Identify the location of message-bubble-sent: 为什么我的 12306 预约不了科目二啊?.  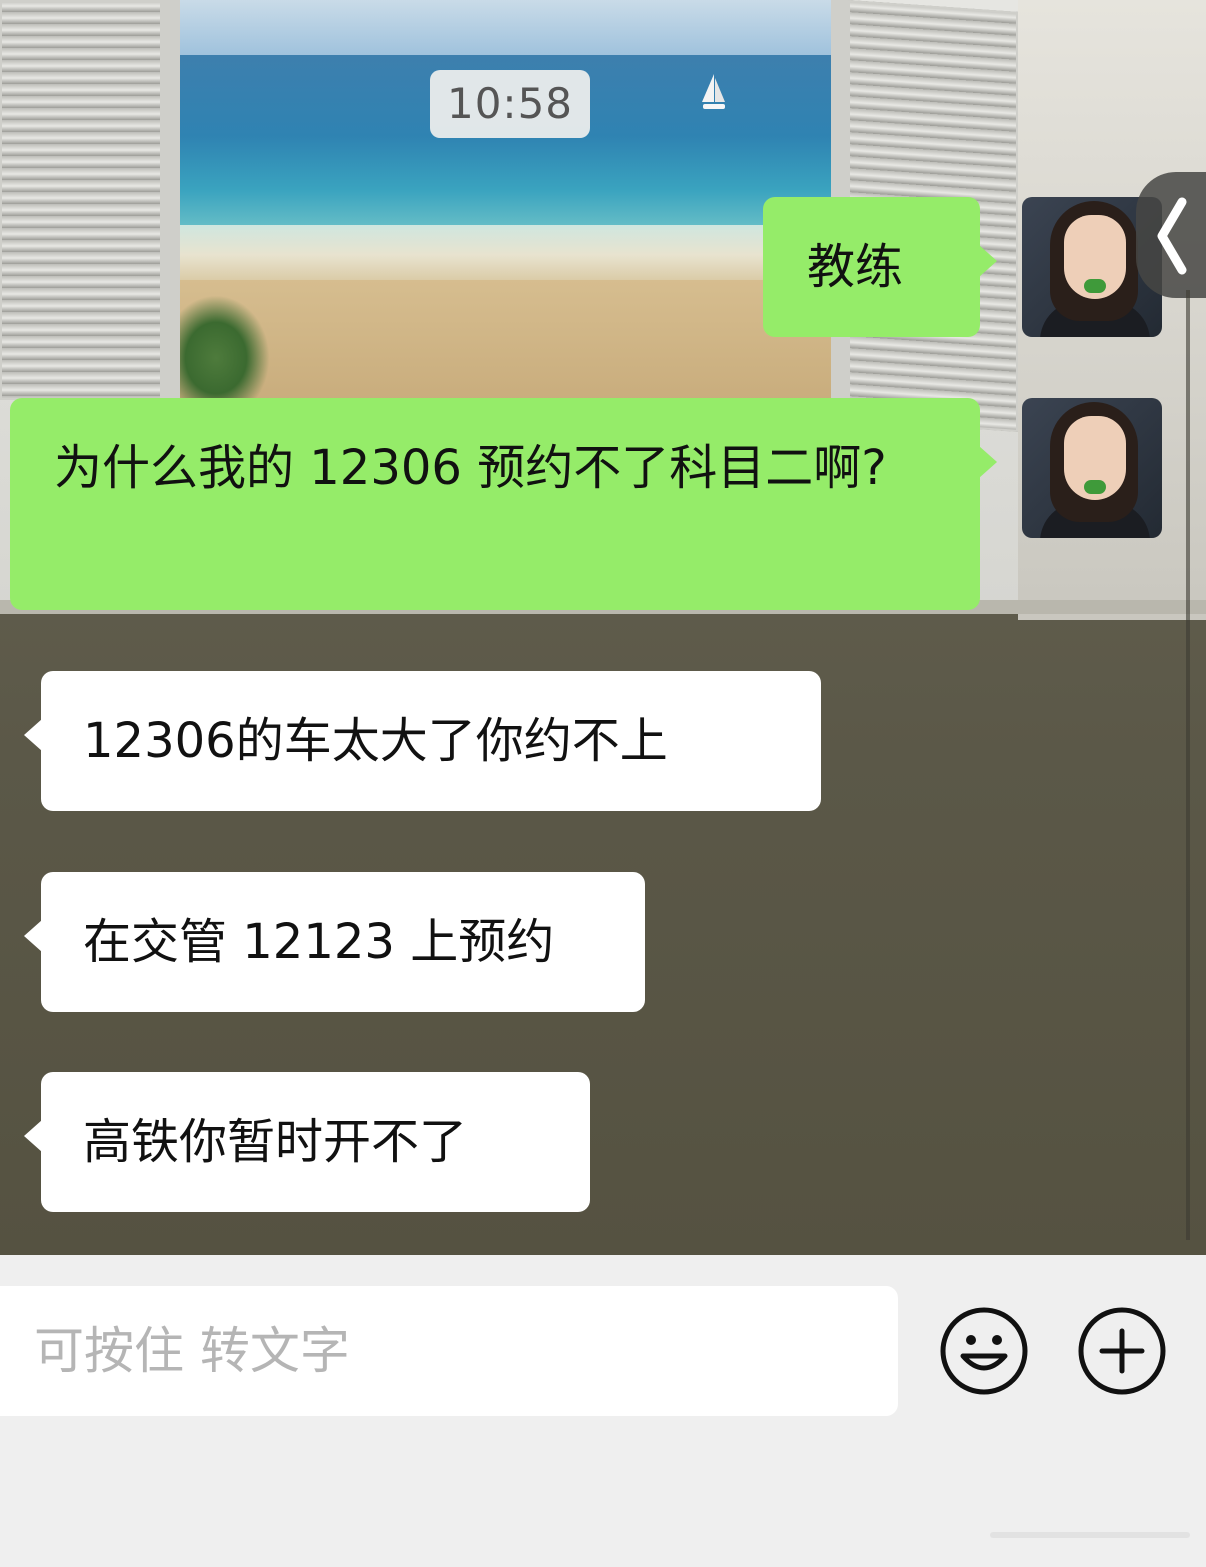
(503, 504).